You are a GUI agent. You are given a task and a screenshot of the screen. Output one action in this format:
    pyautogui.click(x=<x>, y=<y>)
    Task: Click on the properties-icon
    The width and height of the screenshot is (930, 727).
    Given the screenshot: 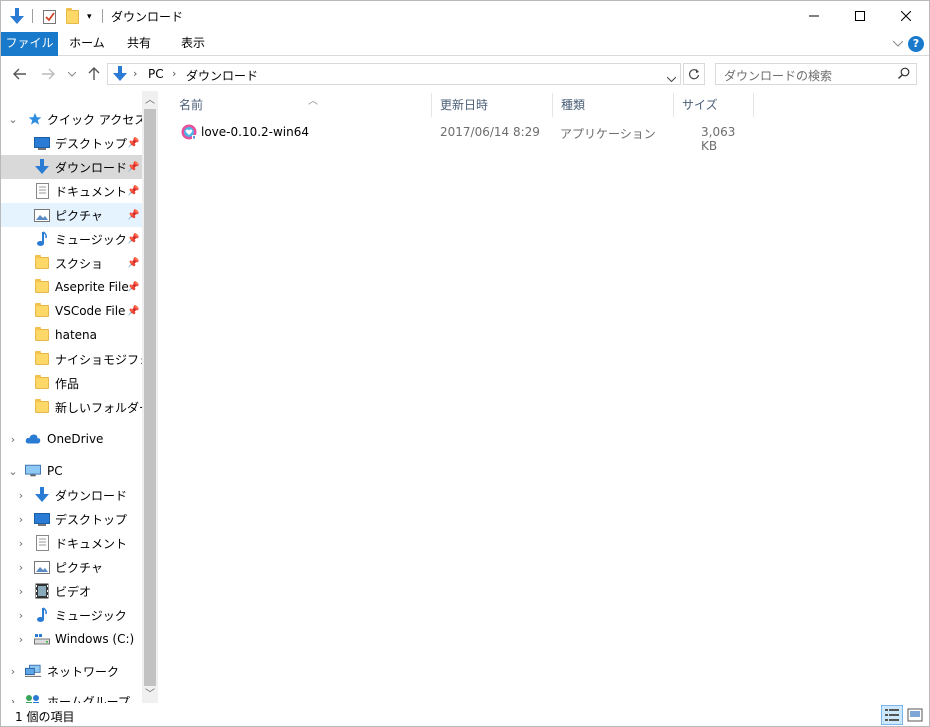 What is the action you would take?
    pyautogui.click(x=50, y=17)
    